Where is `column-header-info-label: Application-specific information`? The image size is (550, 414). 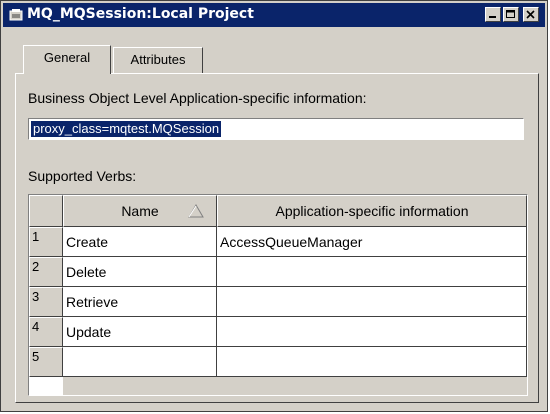 column-header-info-label: Application-specific information is located at coordinates (372, 211).